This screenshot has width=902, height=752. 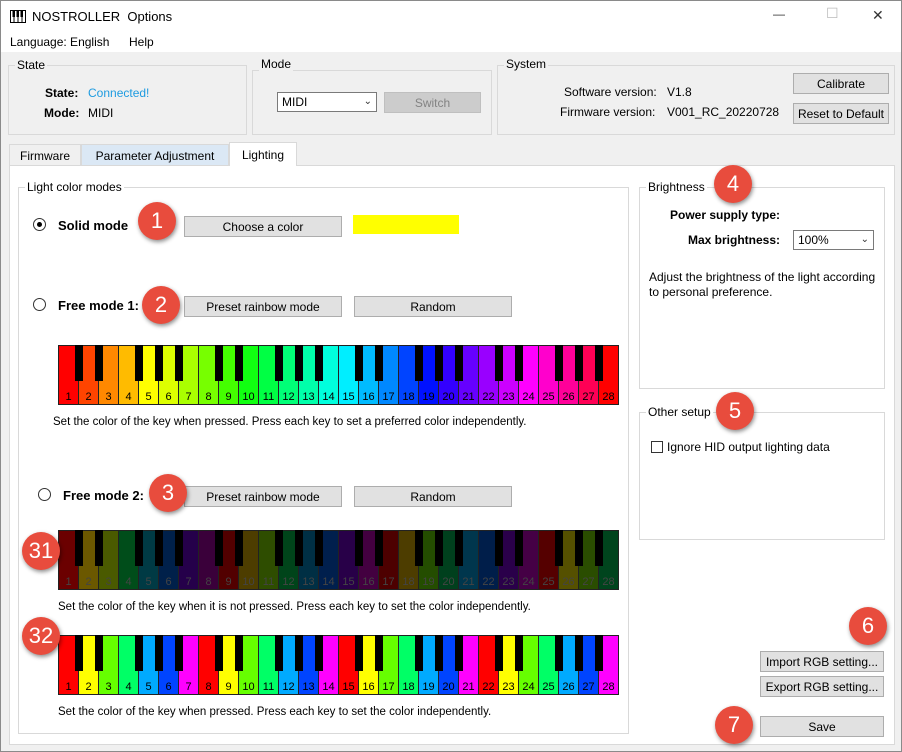 I want to click on menu-language: Language: English, so click(x=59, y=42).